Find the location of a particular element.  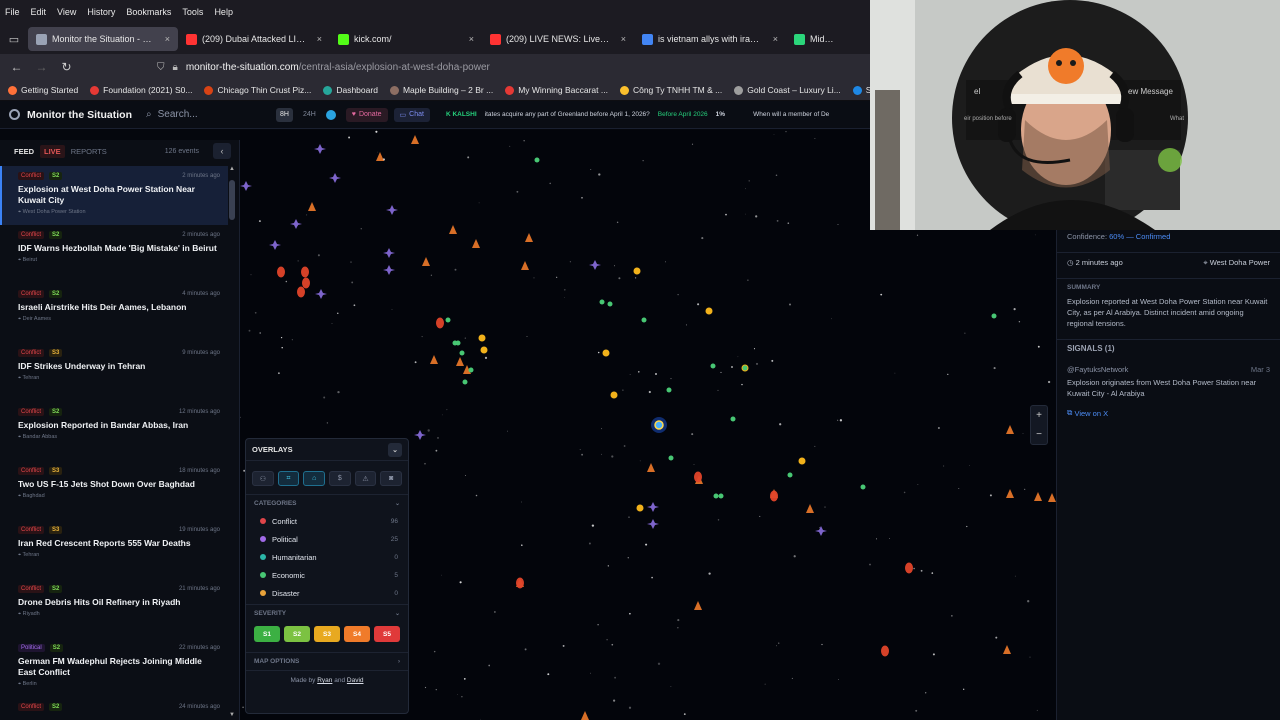

people-layer-icon: ⚇ is located at coordinates (263, 478).